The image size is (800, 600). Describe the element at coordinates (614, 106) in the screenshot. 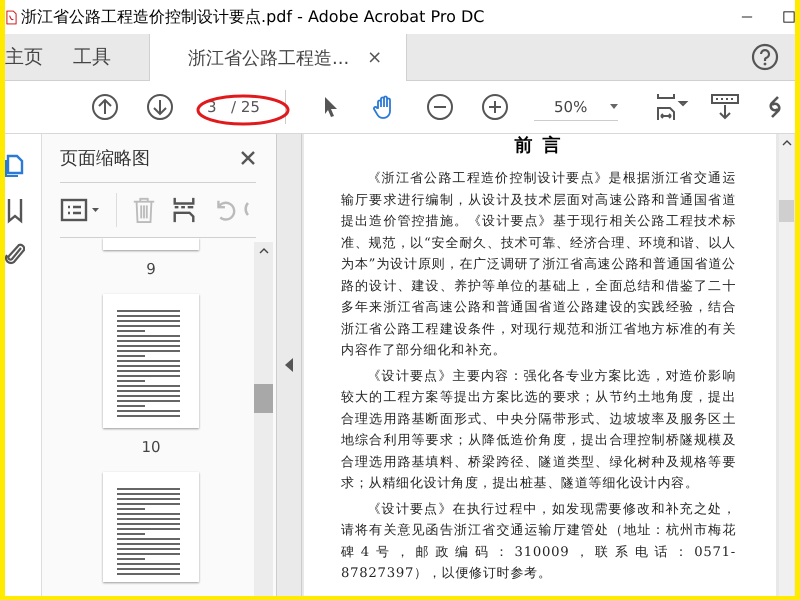

I see `caret-icon` at that location.